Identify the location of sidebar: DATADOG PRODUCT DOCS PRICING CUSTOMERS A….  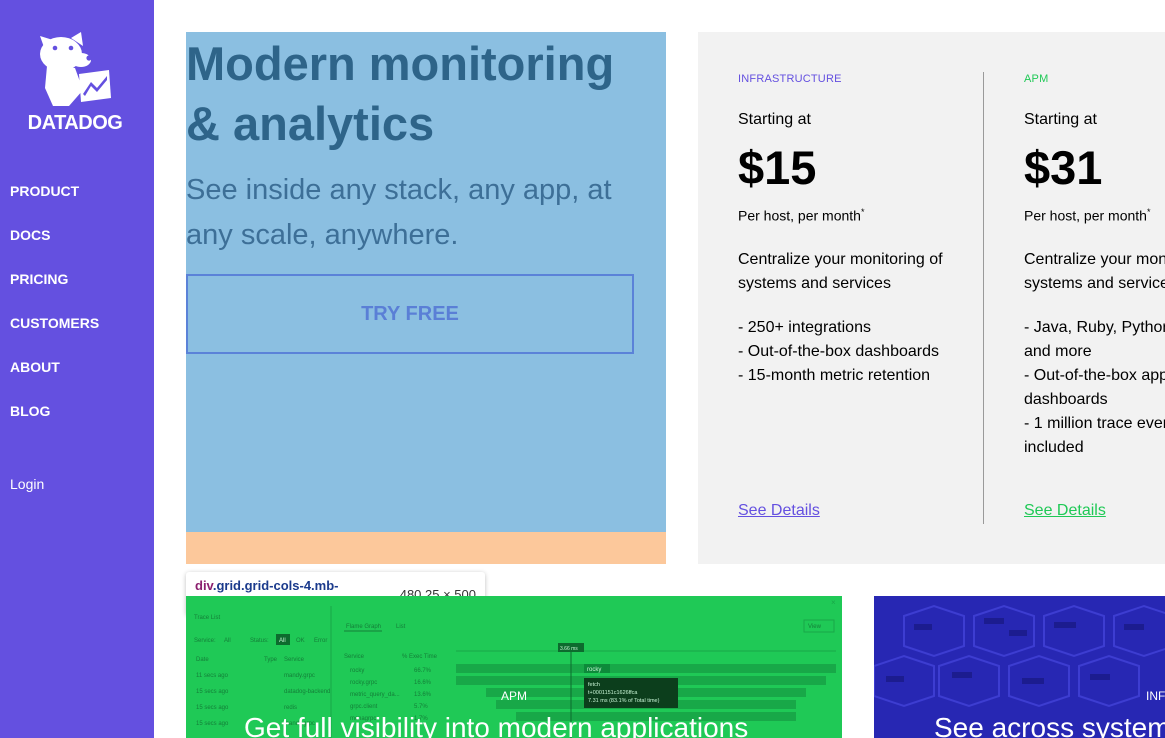
(77, 369).